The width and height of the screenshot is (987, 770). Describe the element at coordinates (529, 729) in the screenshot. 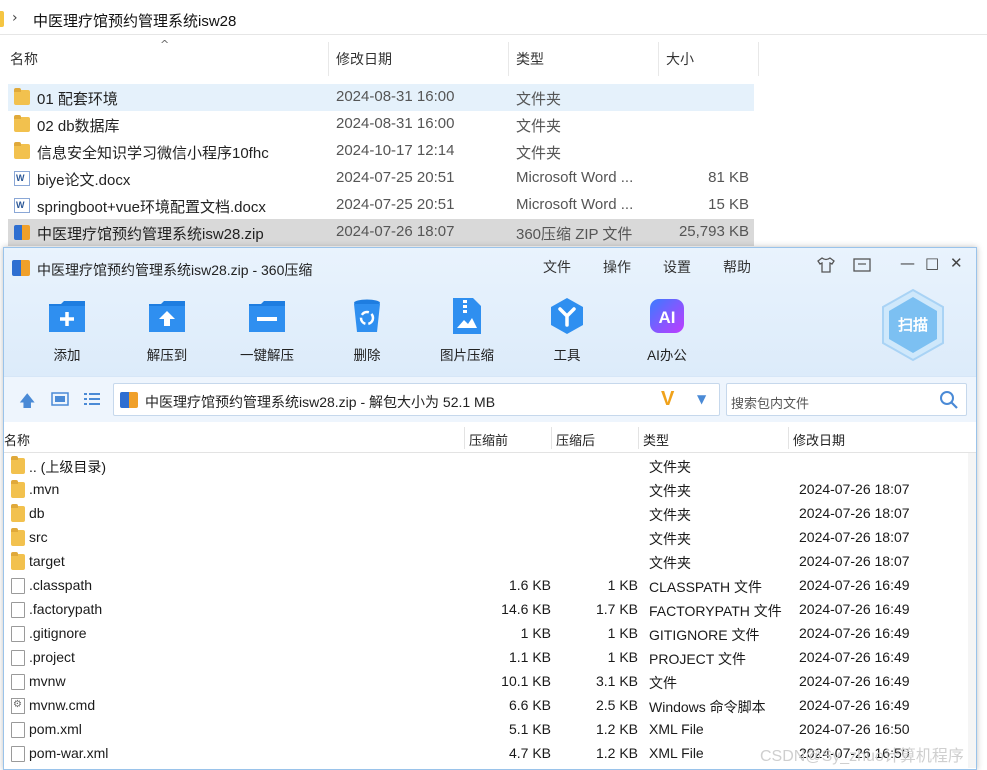

I see `size-before: 5.1 KB` at that location.